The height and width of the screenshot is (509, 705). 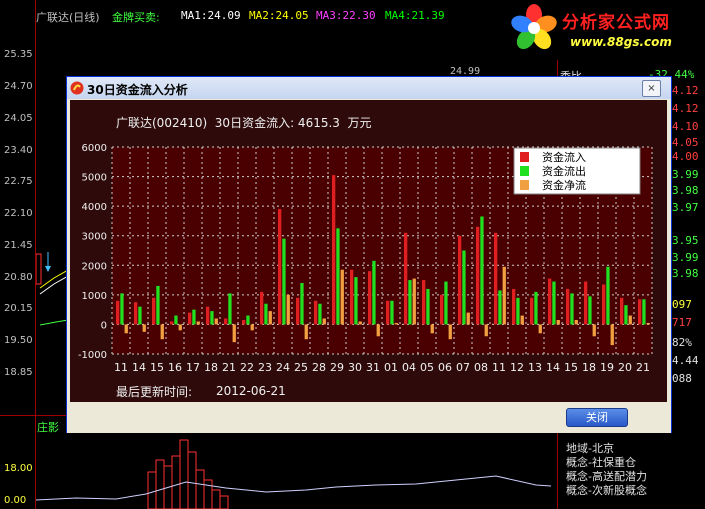 What do you see at coordinates (211, 367) in the screenshot?
I see `x-tick-label: 18` at bounding box center [211, 367].